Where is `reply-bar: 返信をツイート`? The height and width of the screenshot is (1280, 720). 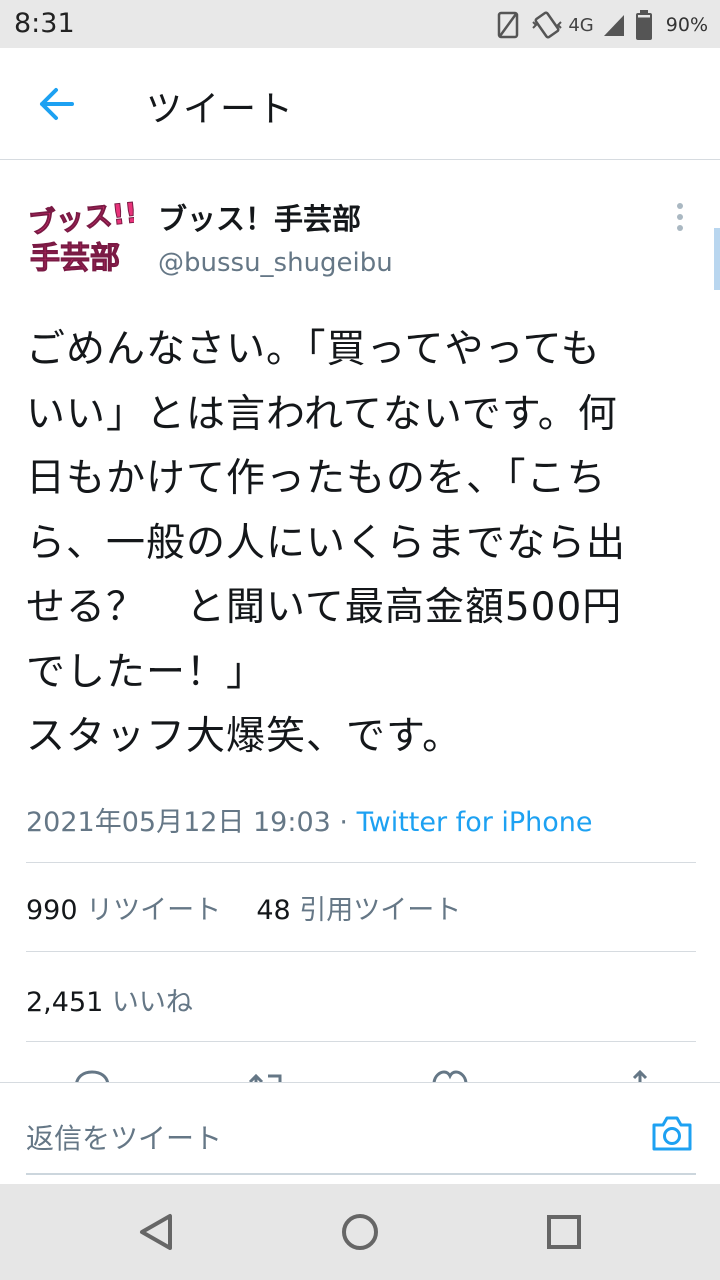
reply-bar: 返信をツイート is located at coordinates (360, 1133).